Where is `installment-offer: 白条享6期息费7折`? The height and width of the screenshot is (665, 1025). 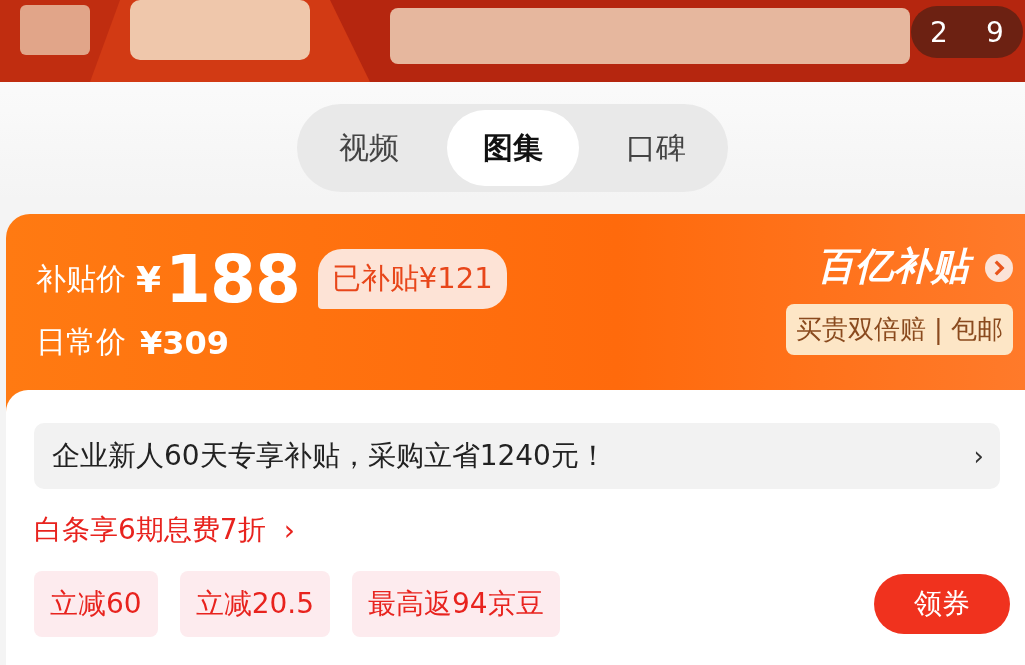 installment-offer: 白条享6期息费7折 is located at coordinates (150, 530).